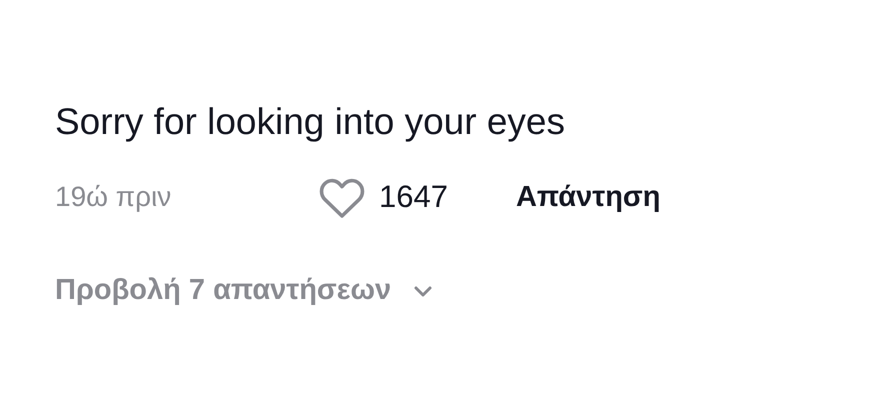  What do you see at coordinates (588, 197) in the screenshot?
I see `reply-button: Απάντηση` at bounding box center [588, 197].